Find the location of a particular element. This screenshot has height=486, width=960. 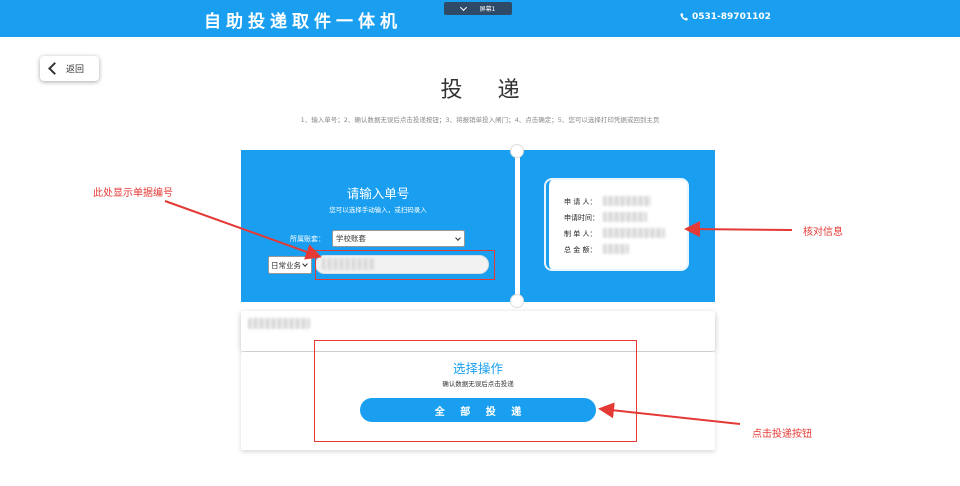

arrow-to-verify-card is located at coordinates (738, 229).